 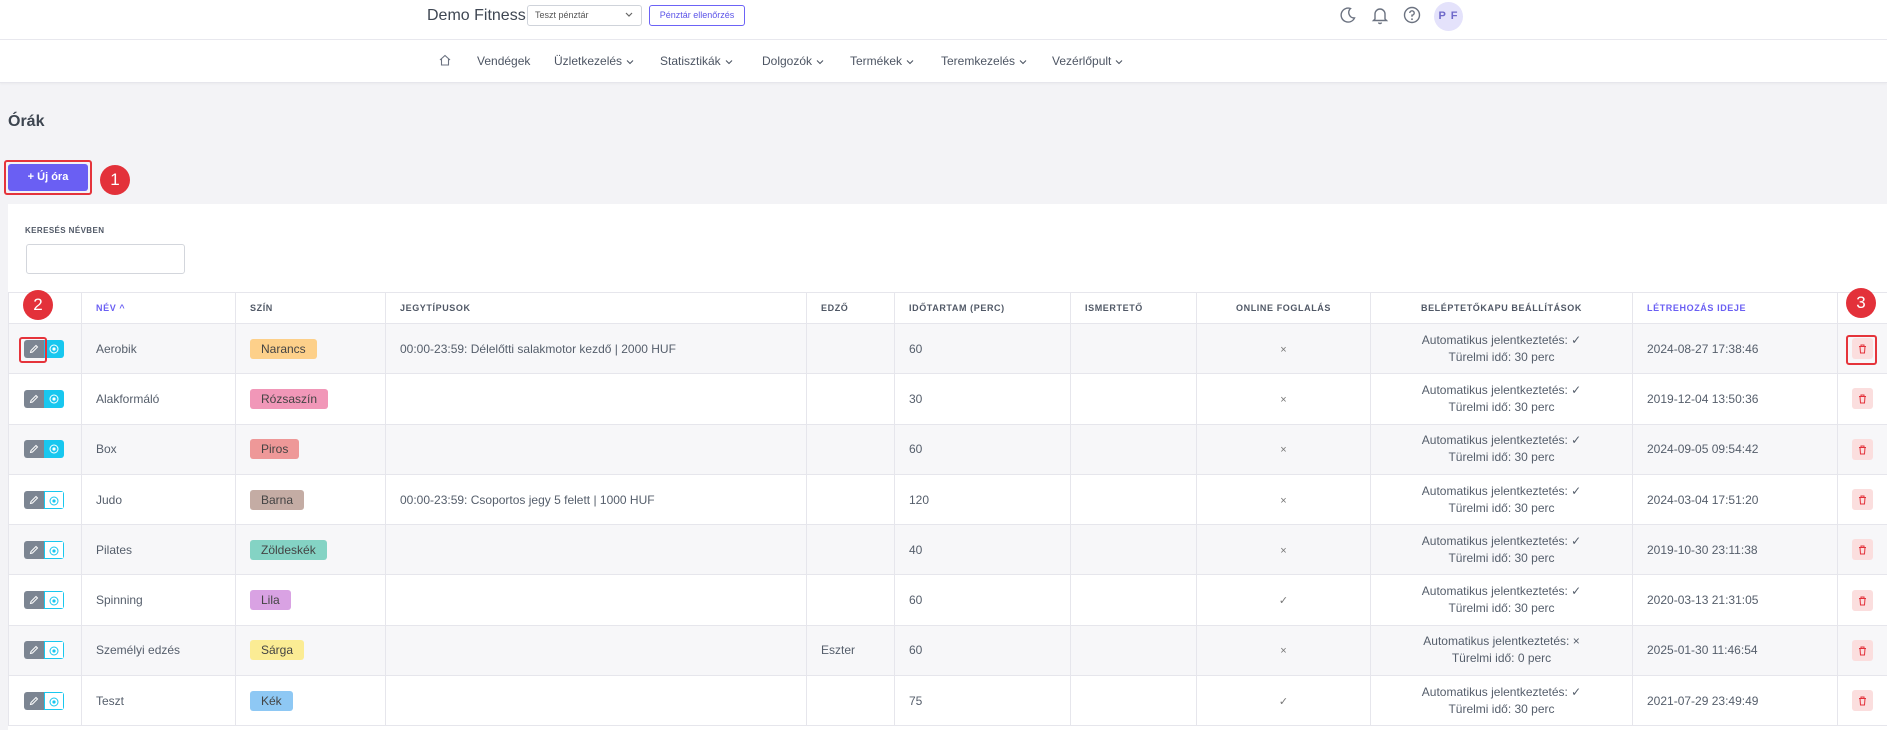 I want to click on cell-created: 2020-03-13 21:31:05, so click(x=1735, y=600).